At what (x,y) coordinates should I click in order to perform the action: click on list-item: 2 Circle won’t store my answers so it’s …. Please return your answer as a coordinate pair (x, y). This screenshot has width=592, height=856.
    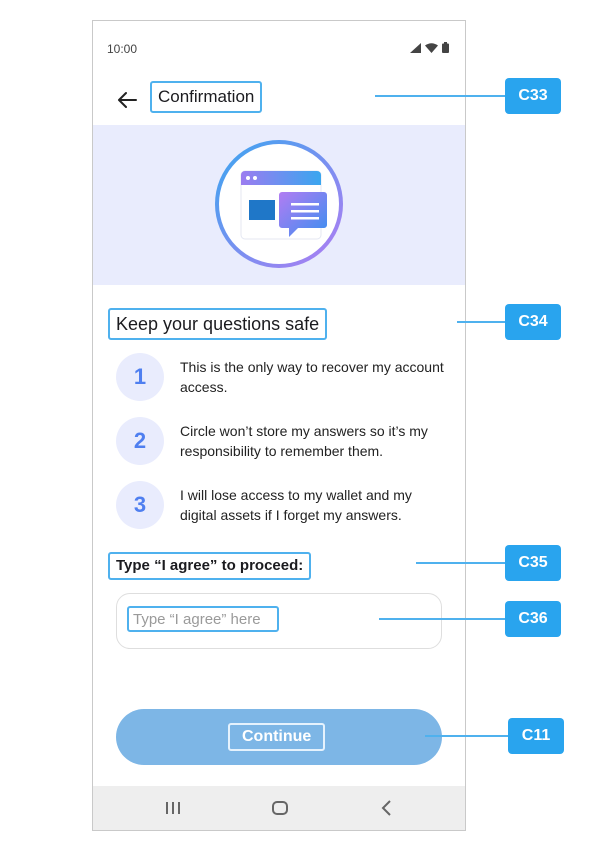
    Looking at the image, I should click on (286, 449).